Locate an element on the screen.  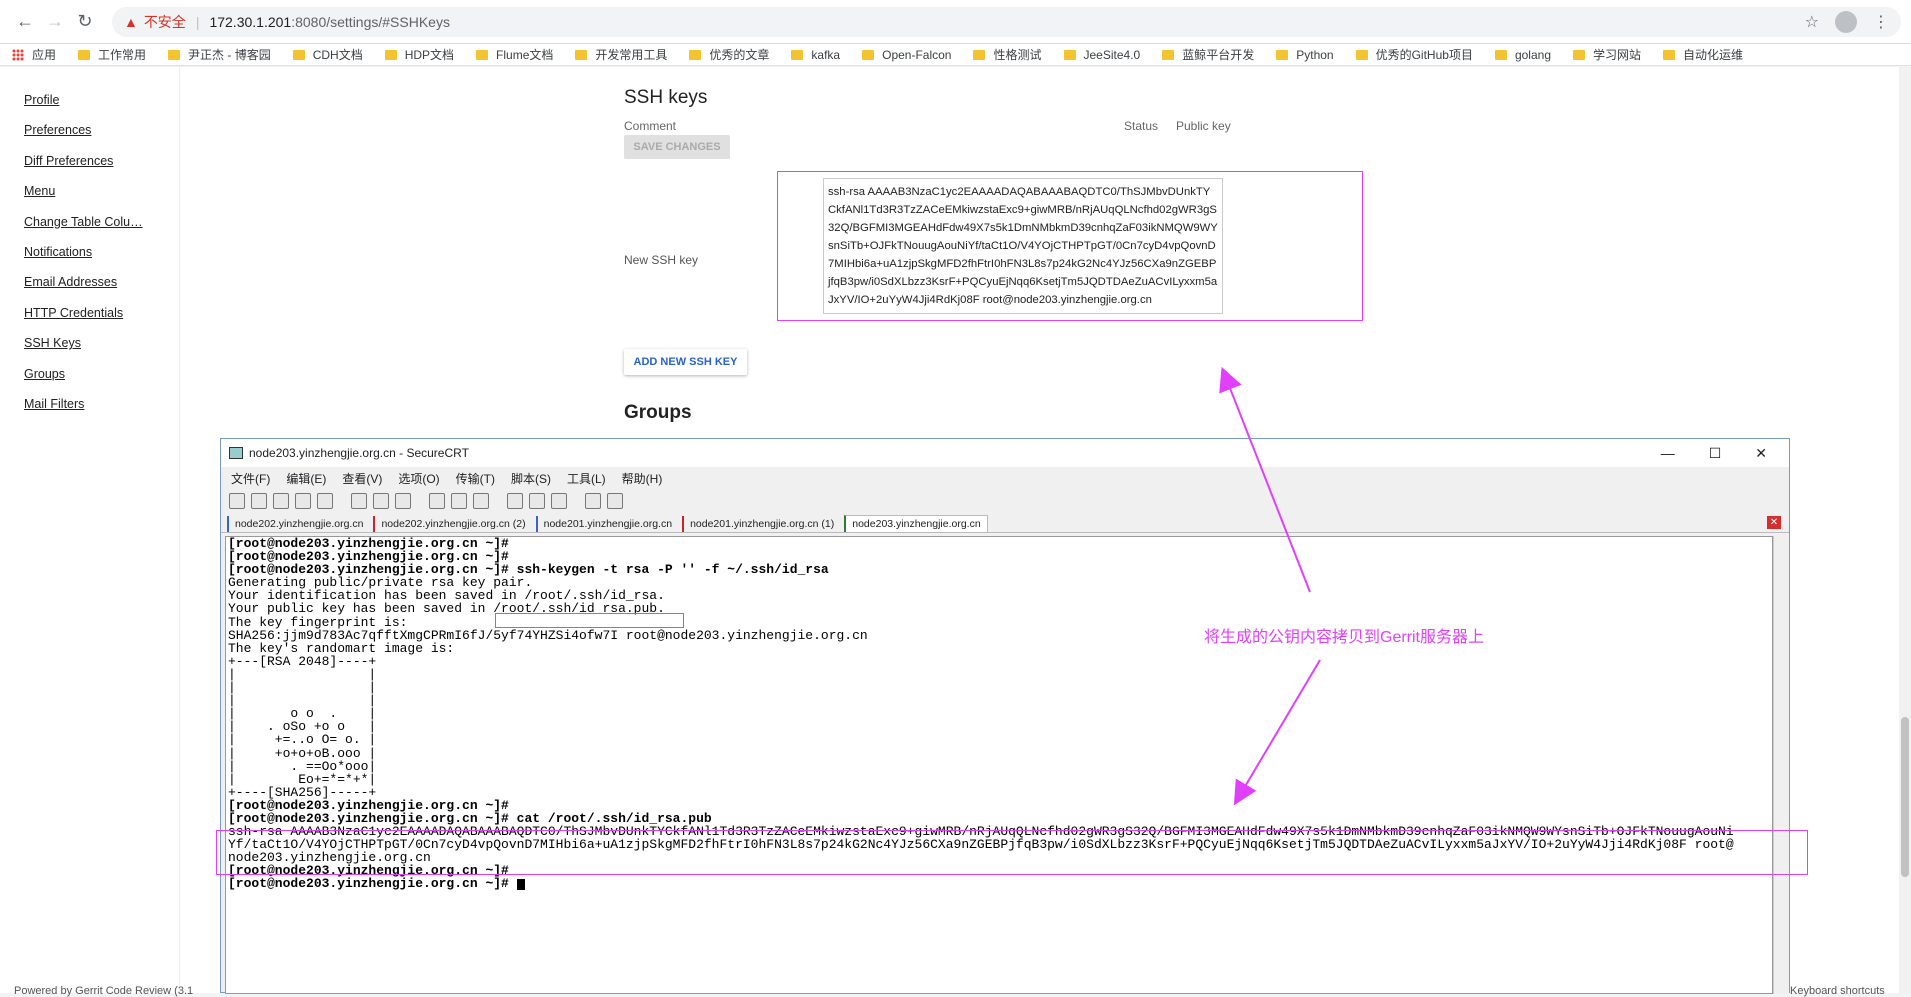
crt-menu-item: 查看(V) is located at coordinates (362, 478).